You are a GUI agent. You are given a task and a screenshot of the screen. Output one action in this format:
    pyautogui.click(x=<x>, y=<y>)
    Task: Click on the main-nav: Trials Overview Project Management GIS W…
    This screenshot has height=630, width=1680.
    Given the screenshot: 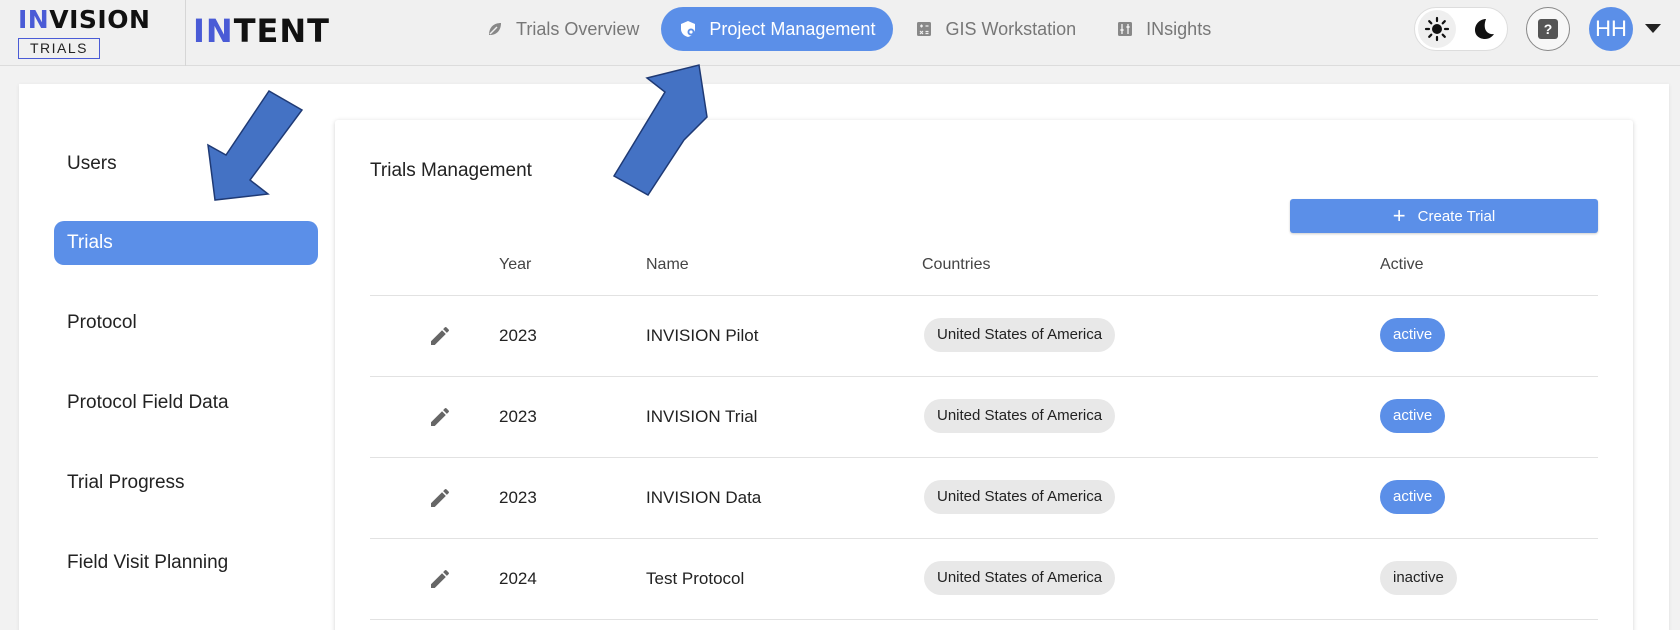 What is the action you would take?
    pyautogui.click(x=850, y=29)
    